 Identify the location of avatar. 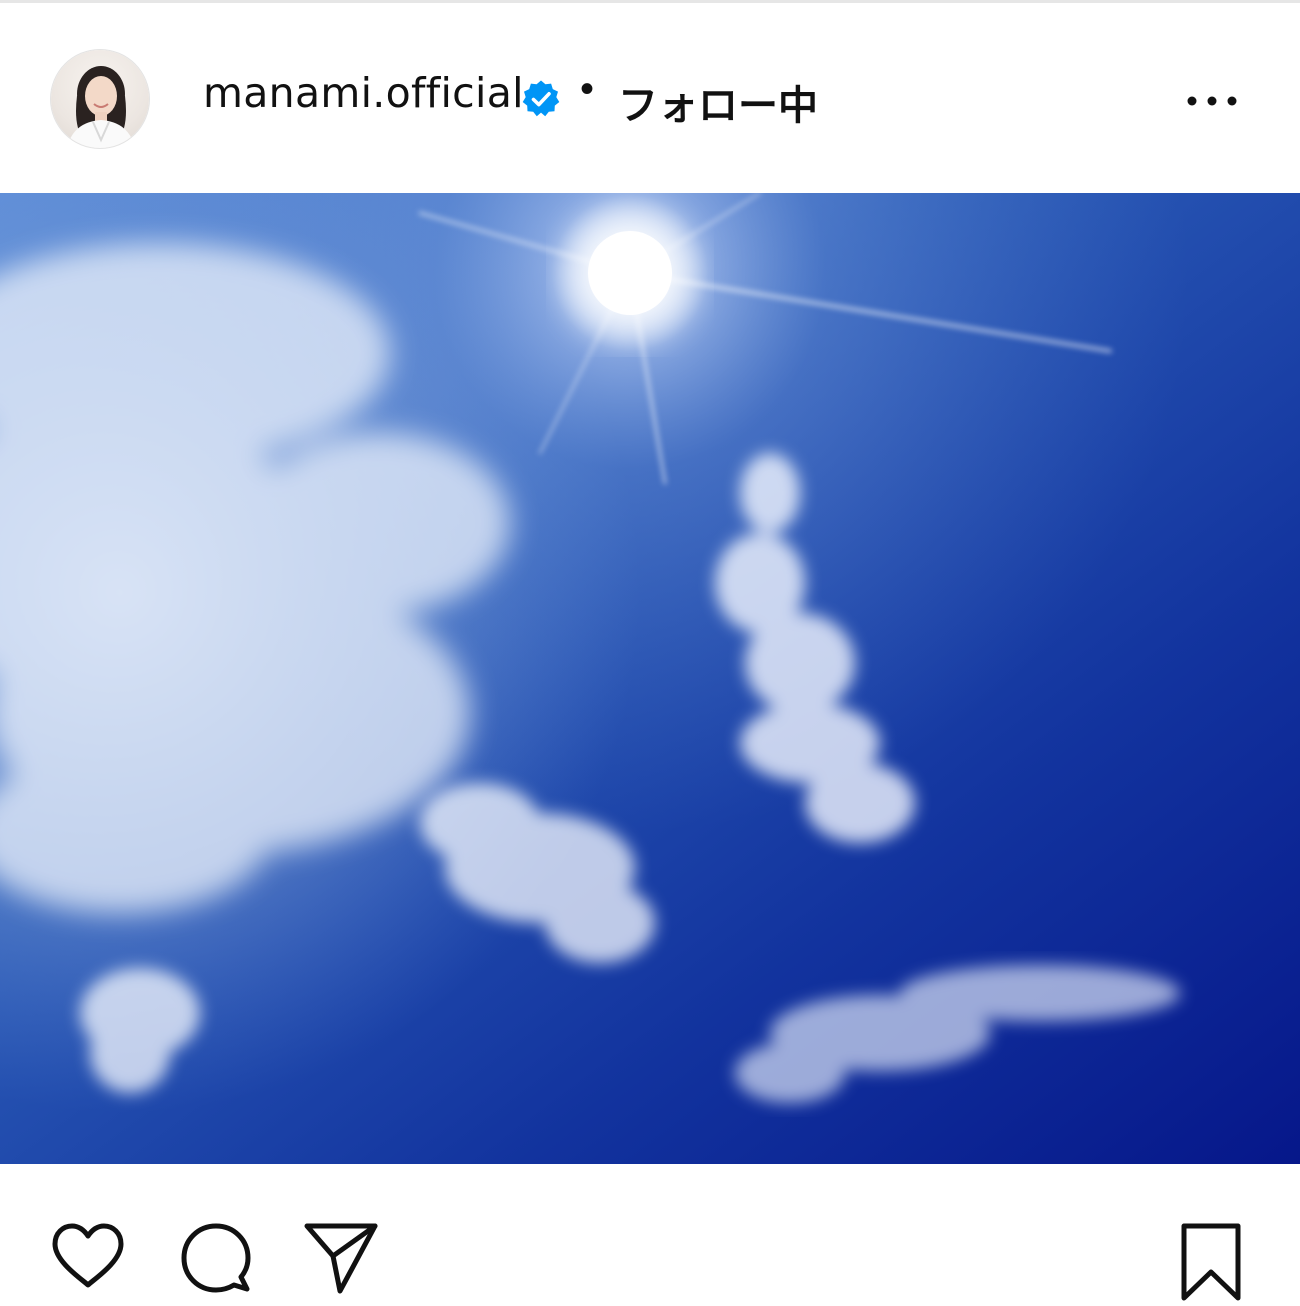
(100, 99).